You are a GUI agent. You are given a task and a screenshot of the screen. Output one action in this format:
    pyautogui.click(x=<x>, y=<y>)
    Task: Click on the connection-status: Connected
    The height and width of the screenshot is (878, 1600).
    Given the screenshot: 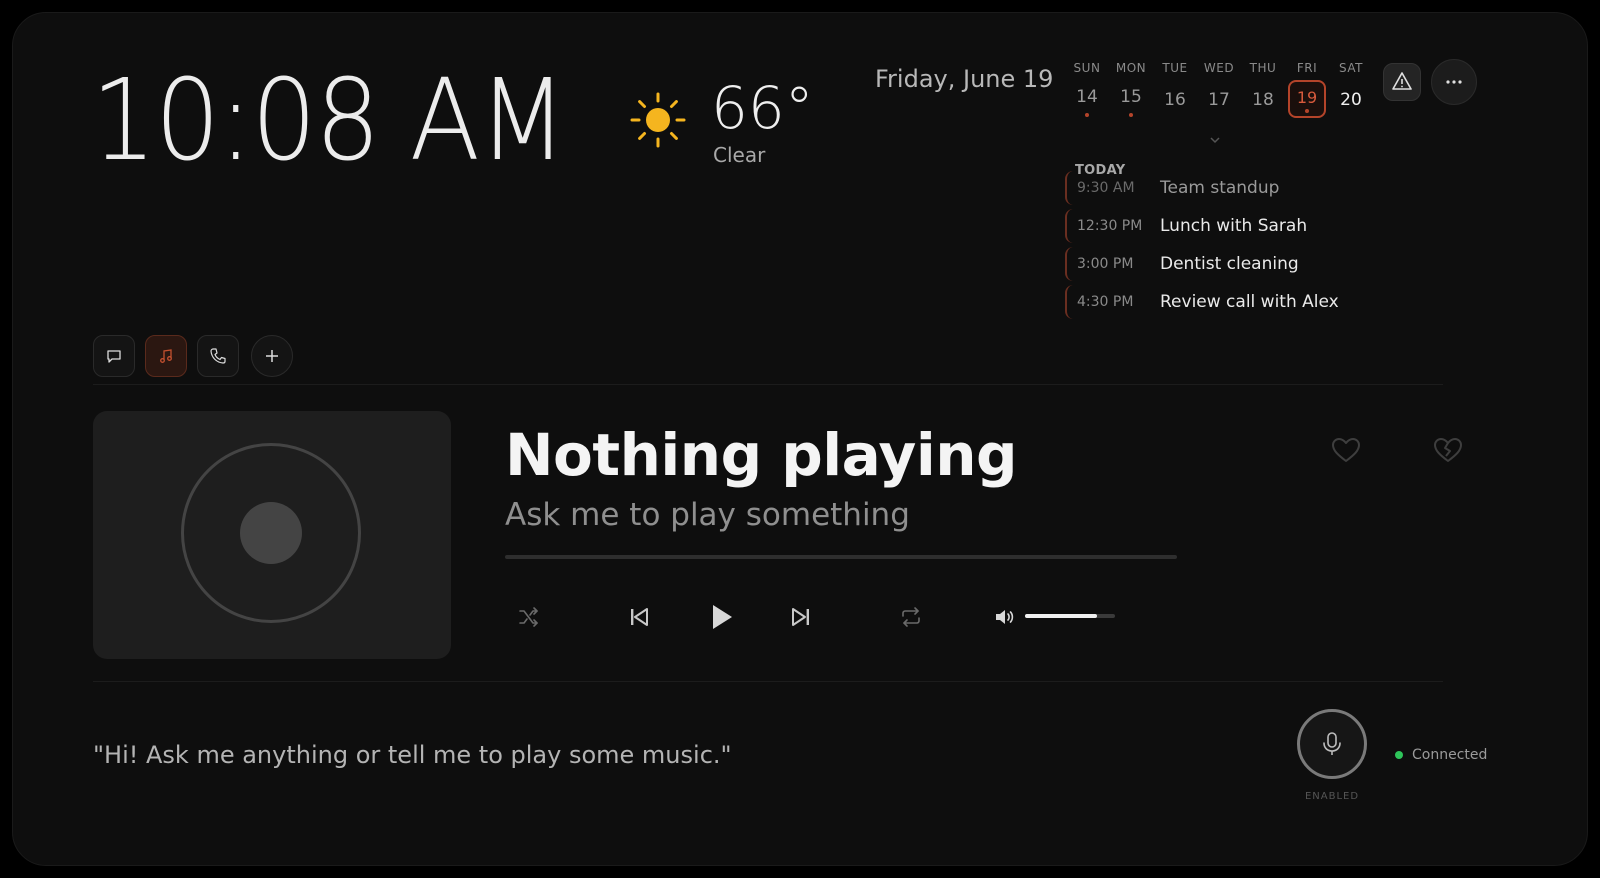 What is the action you would take?
    pyautogui.click(x=1450, y=755)
    